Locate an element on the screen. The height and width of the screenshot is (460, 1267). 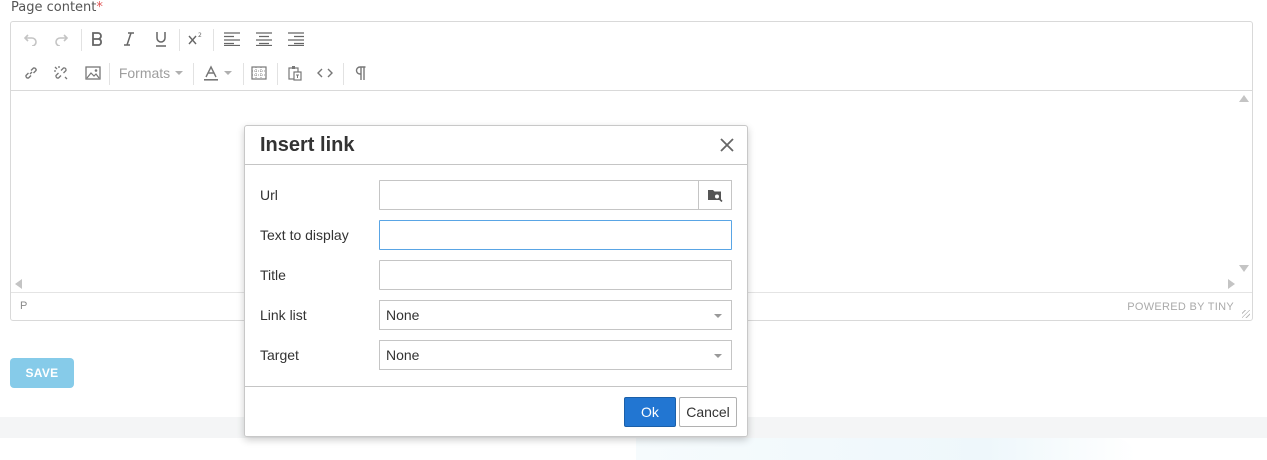
italic-button is located at coordinates (129, 39).